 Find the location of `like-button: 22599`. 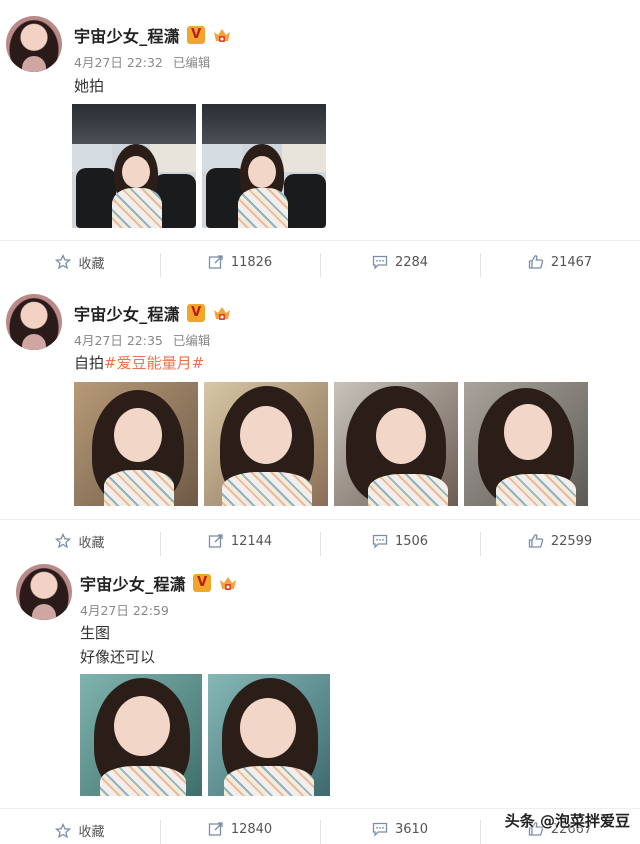

like-button: 22599 is located at coordinates (560, 544).